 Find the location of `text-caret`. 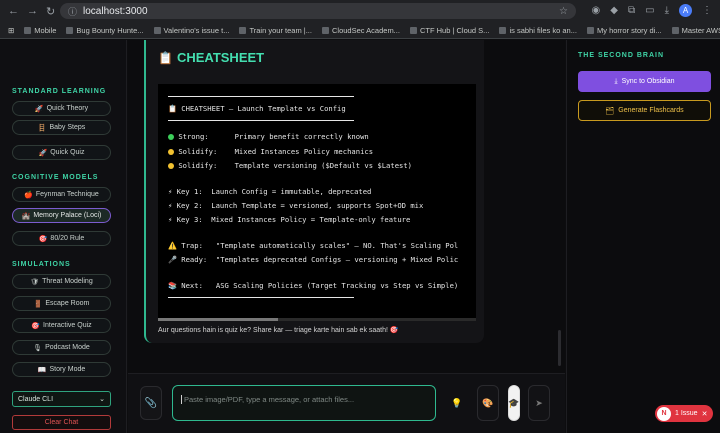

text-caret is located at coordinates (181, 399).